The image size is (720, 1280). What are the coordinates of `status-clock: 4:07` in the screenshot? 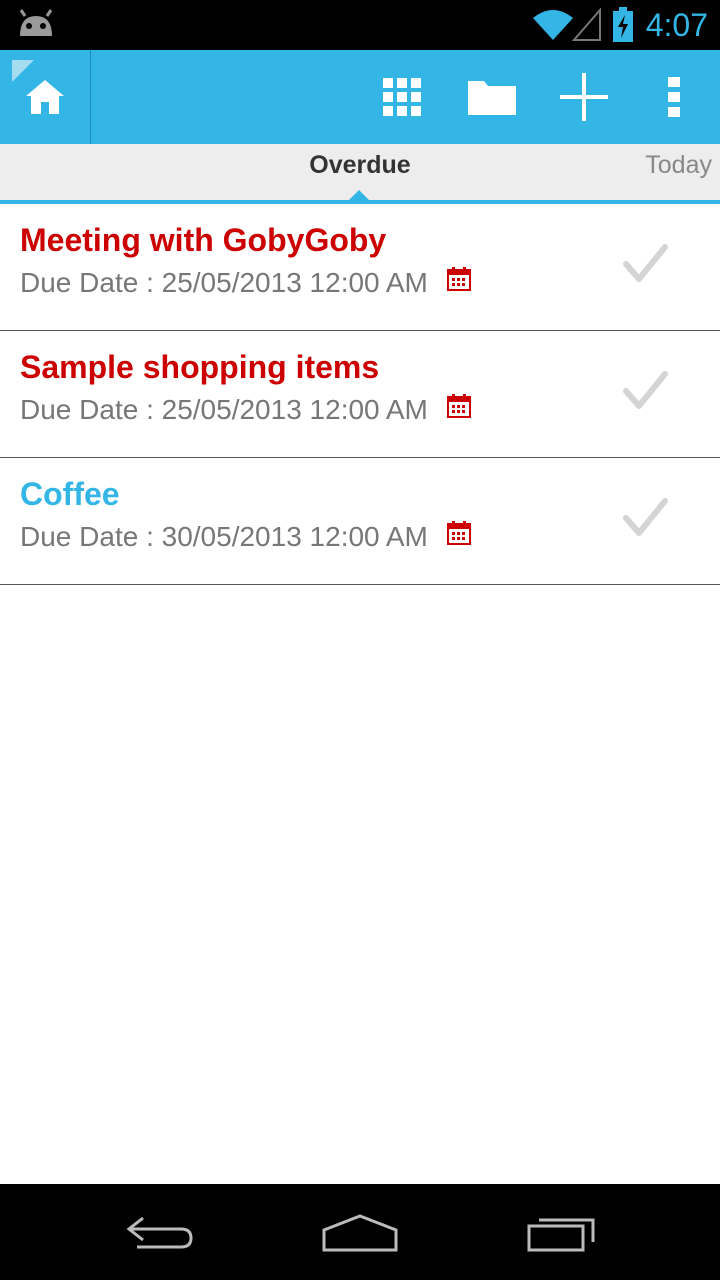 It's located at (676, 25).